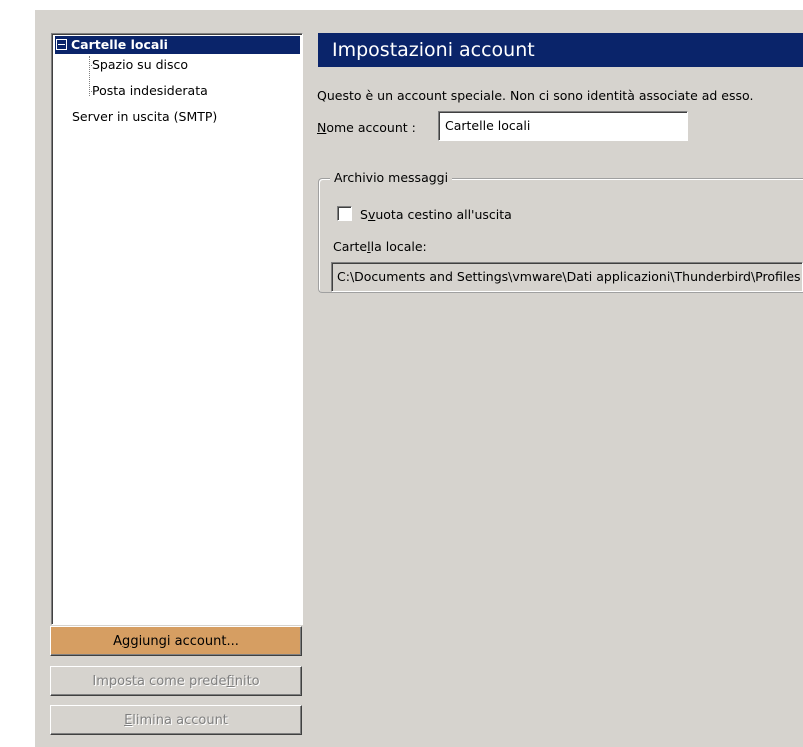 The width and height of the screenshot is (803, 747). What do you see at coordinates (61, 44) in the screenshot?
I see `collapse-icon` at bounding box center [61, 44].